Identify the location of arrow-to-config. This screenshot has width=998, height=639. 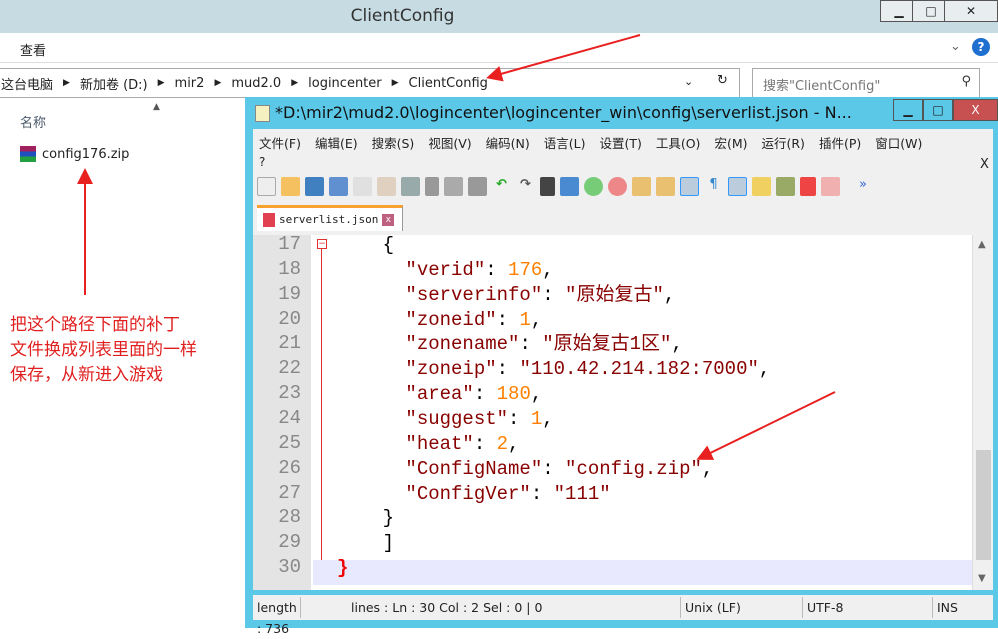
(766, 425).